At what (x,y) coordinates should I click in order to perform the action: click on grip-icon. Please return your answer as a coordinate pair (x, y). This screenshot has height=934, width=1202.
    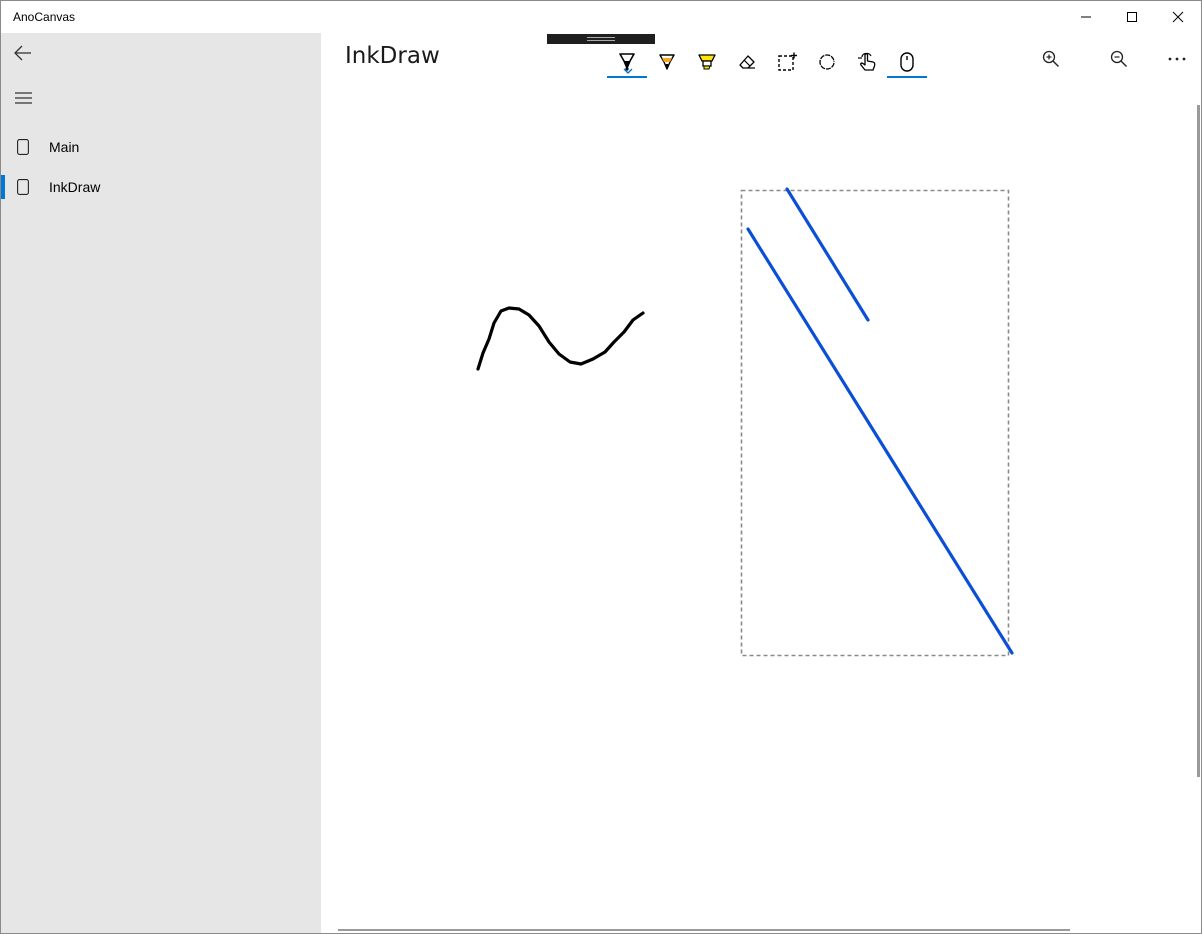
    Looking at the image, I should click on (601, 39).